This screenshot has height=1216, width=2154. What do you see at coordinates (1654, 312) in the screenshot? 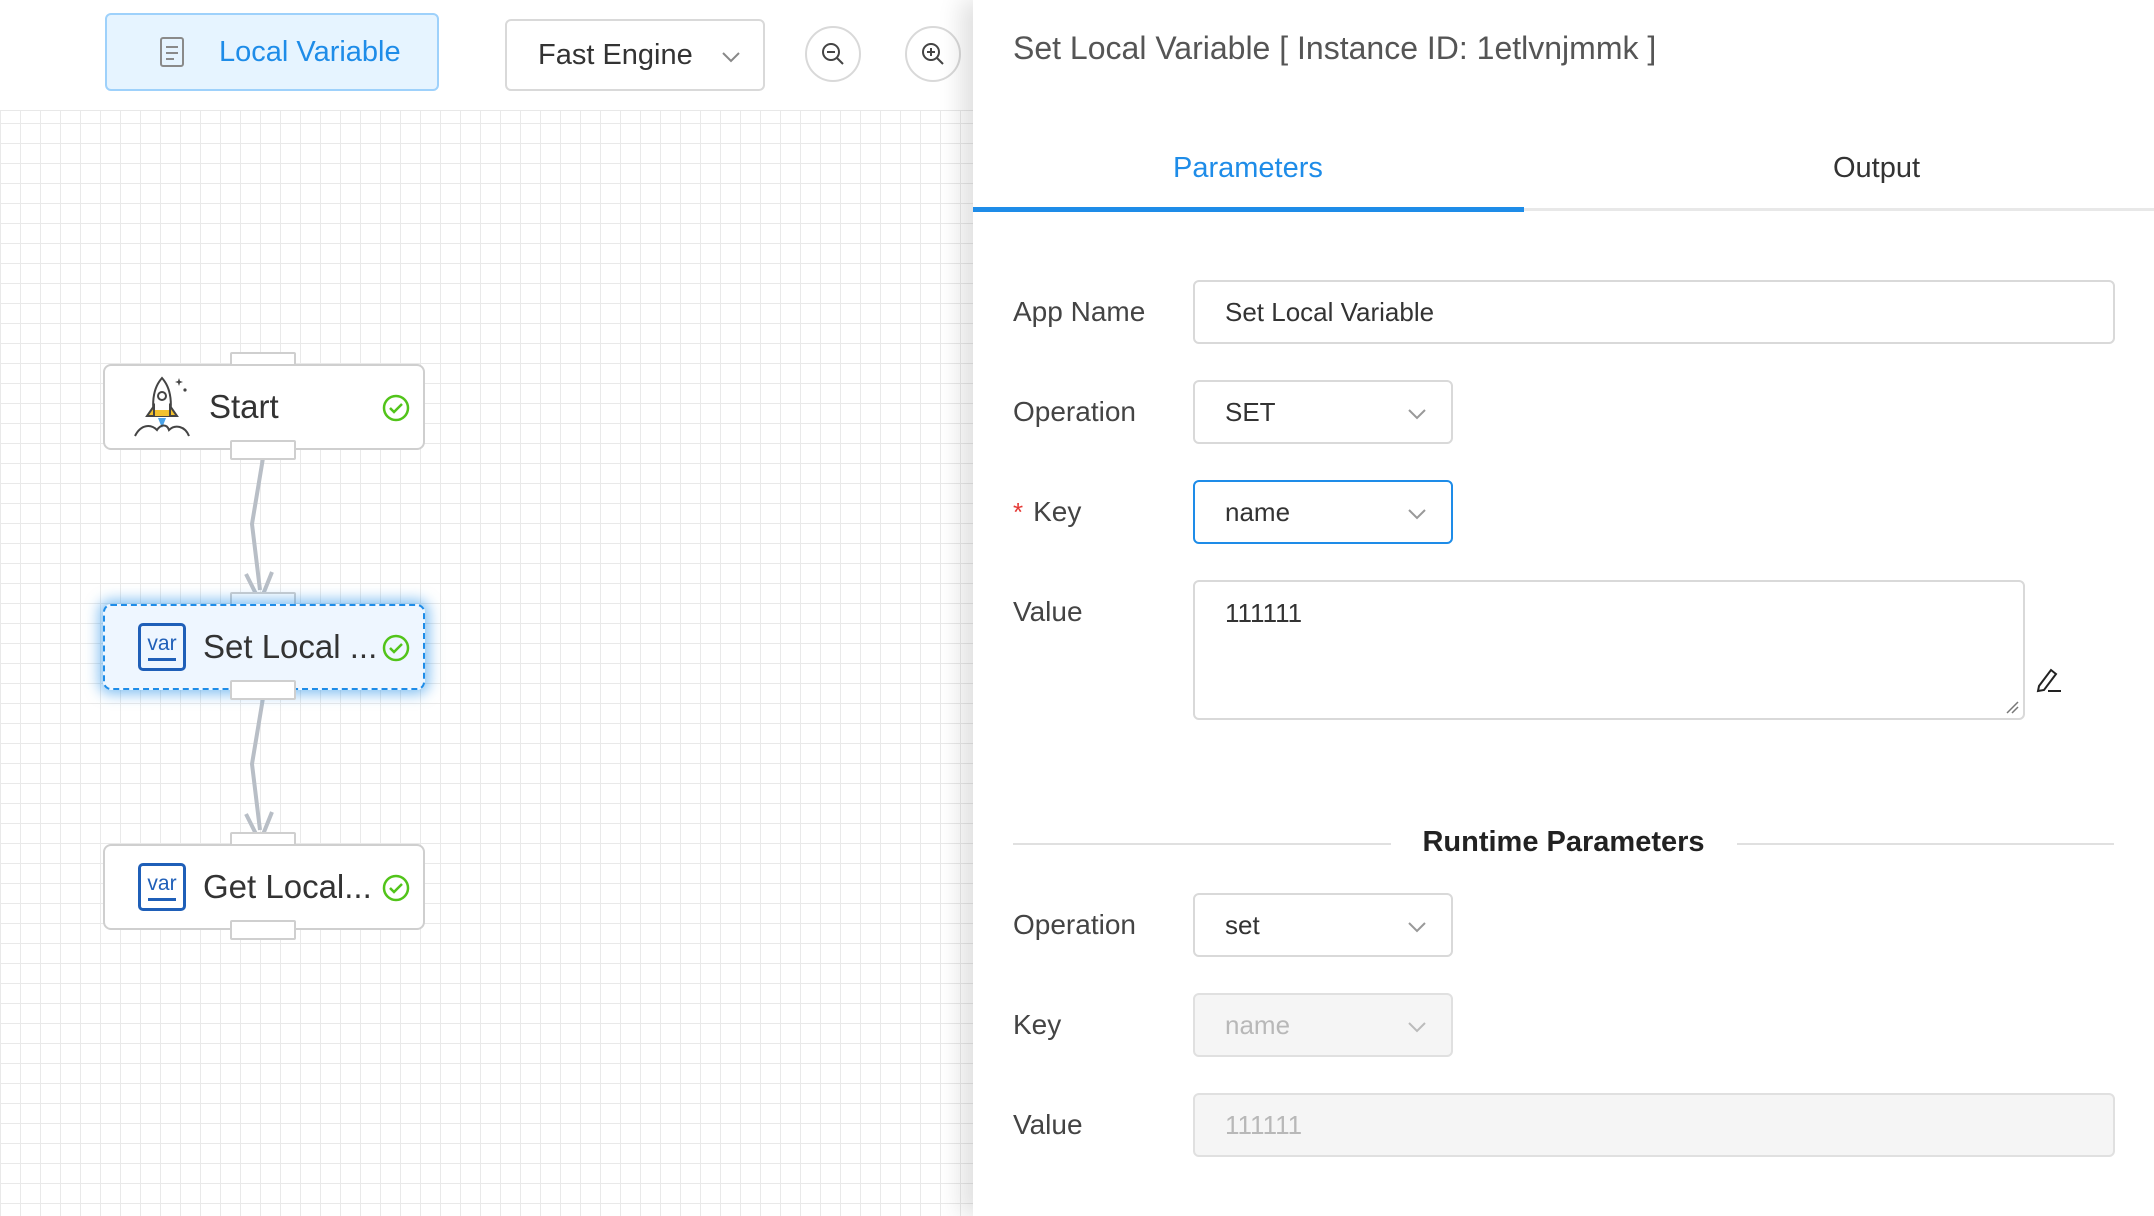
I see `app-name-input: Set Local Variable` at bounding box center [1654, 312].